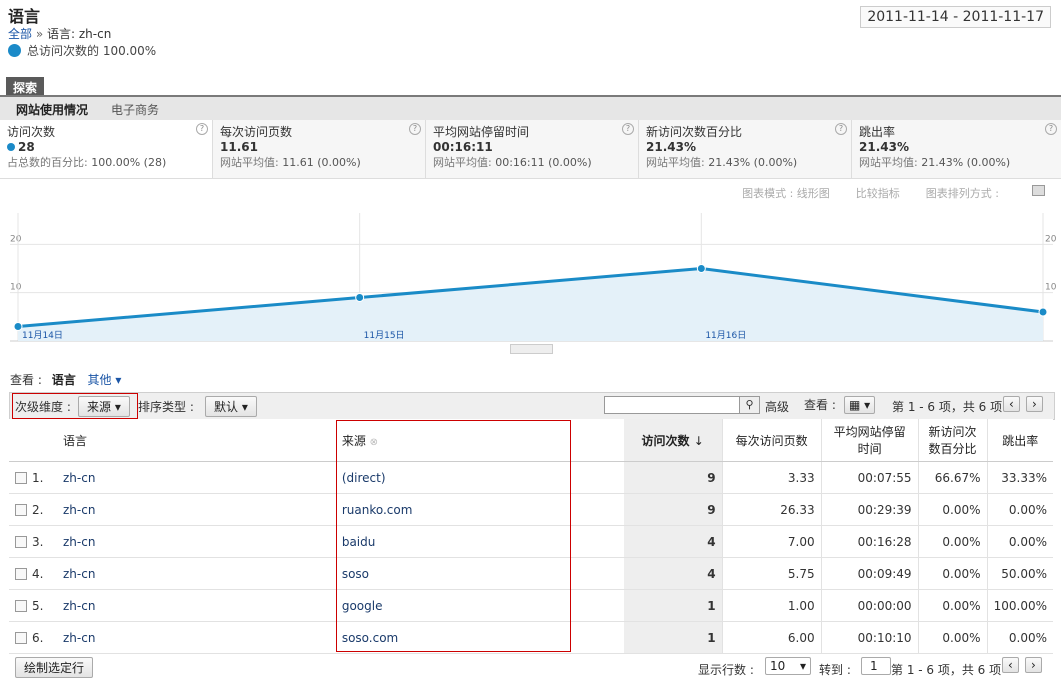 The image size is (1061, 681). What do you see at coordinates (319, 149) in the screenshot?
I see `metric-pages-per-visit: 每次访问页数 11.61 网站平均值: 11.61 (0.00%) ?` at bounding box center [319, 149].